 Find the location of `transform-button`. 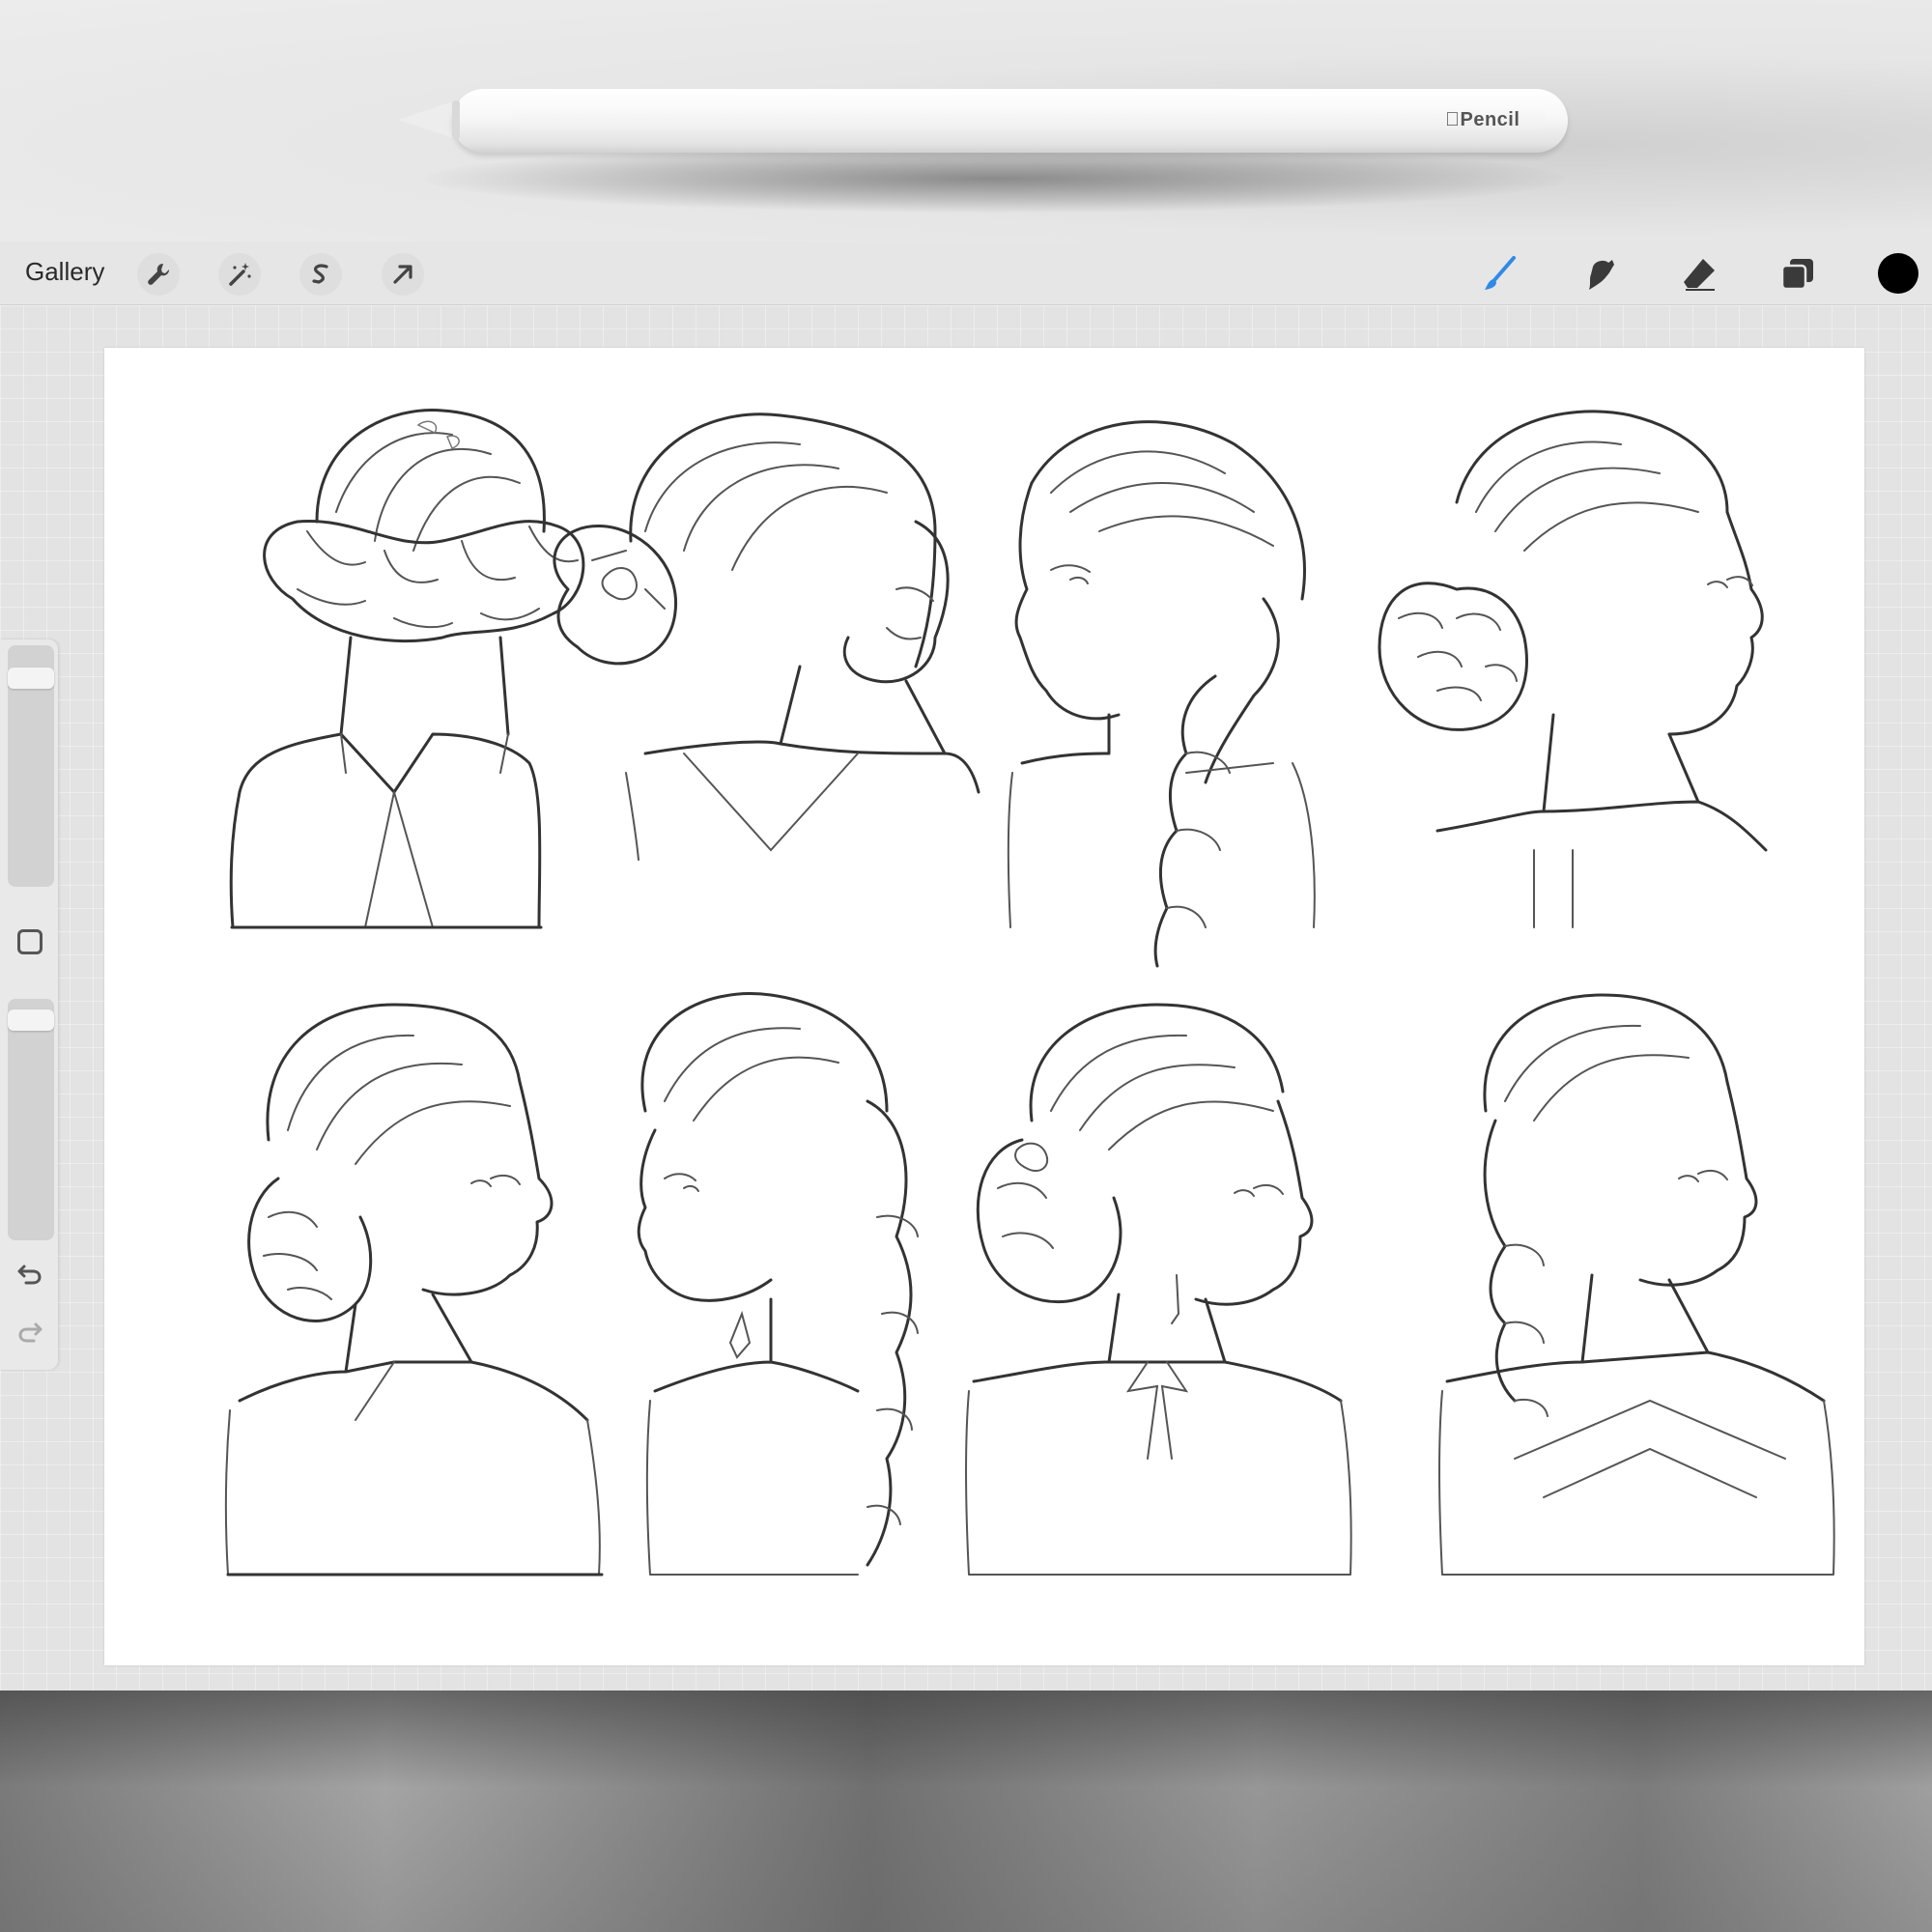

transform-button is located at coordinates (403, 274).